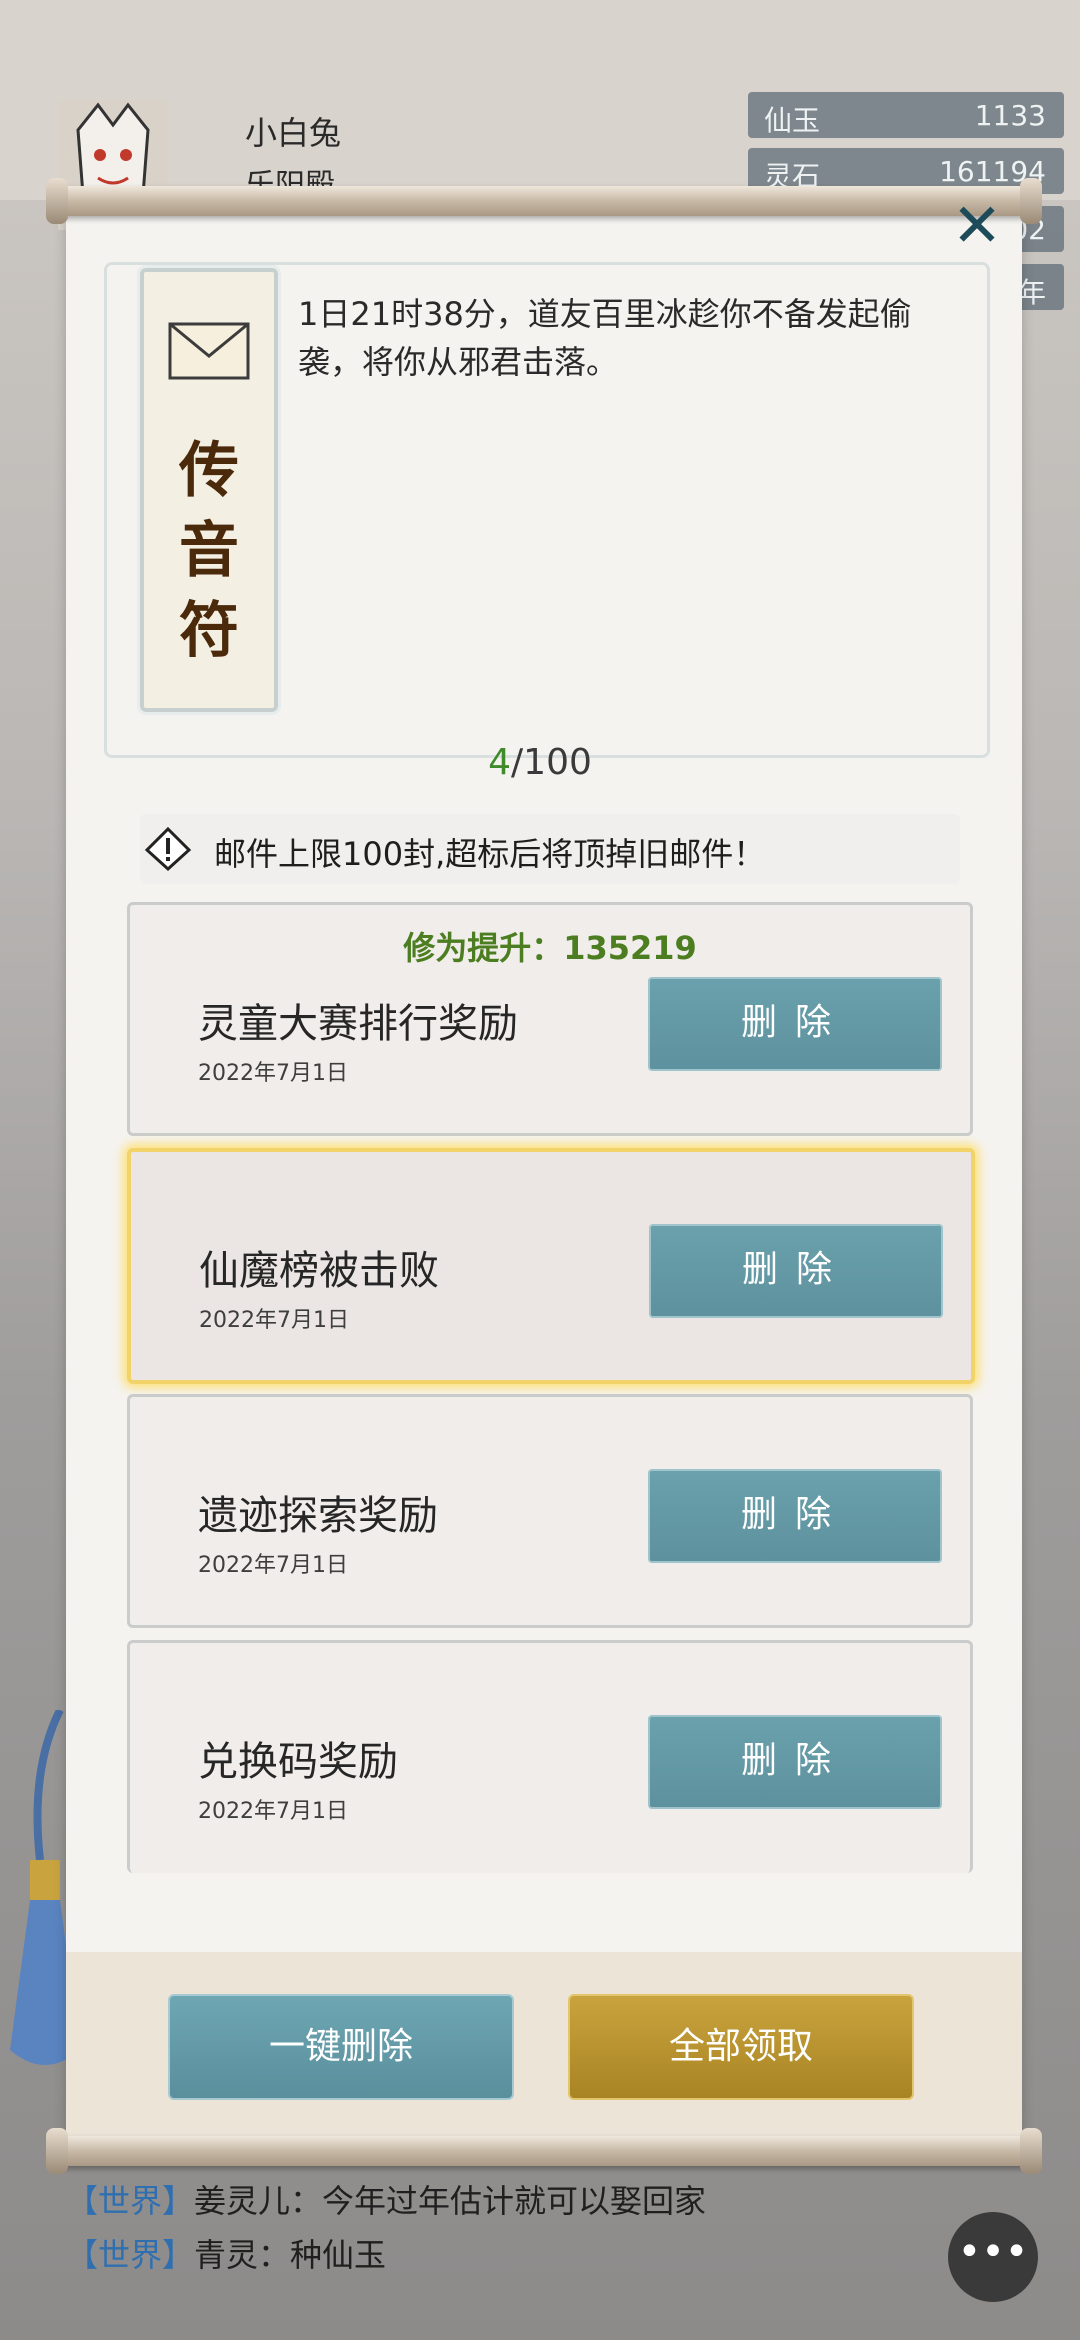  What do you see at coordinates (993, 2257) in the screenshot?
I see `speech-bubble-icon: •••` at bounding box center [993, 2257].